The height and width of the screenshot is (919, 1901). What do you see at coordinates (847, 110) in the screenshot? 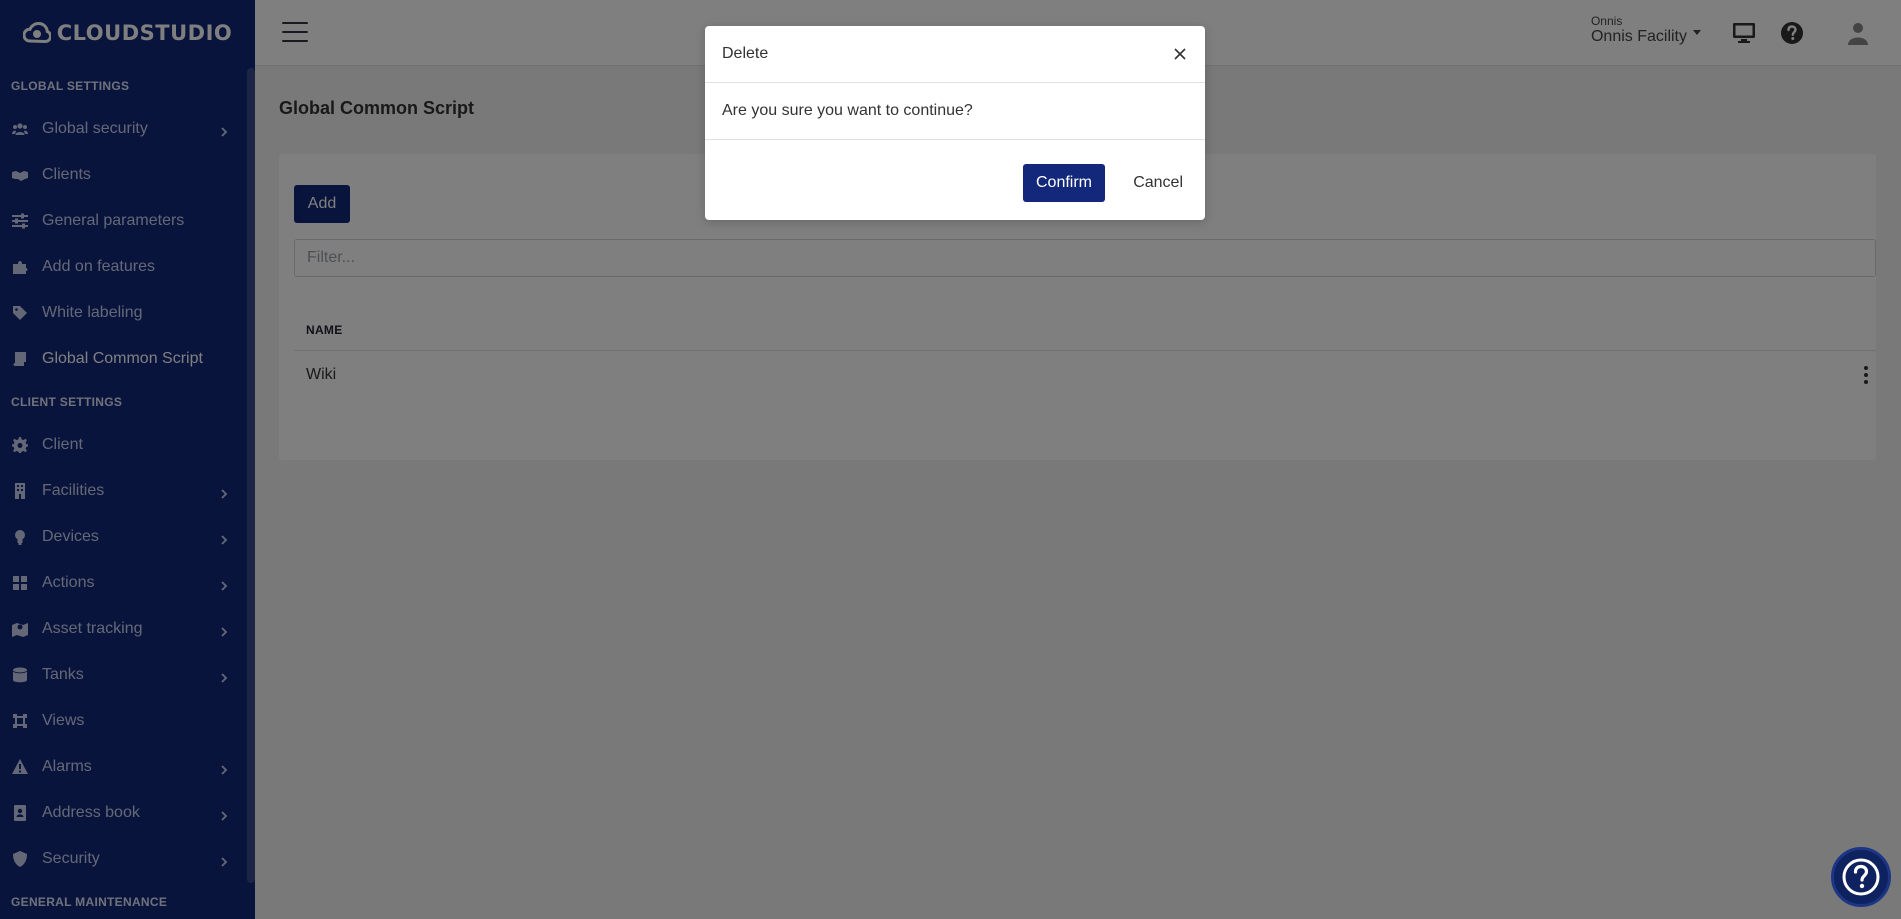
I see `modal-message: Are you sure you want to continue?` at bounding box center [847, 110].